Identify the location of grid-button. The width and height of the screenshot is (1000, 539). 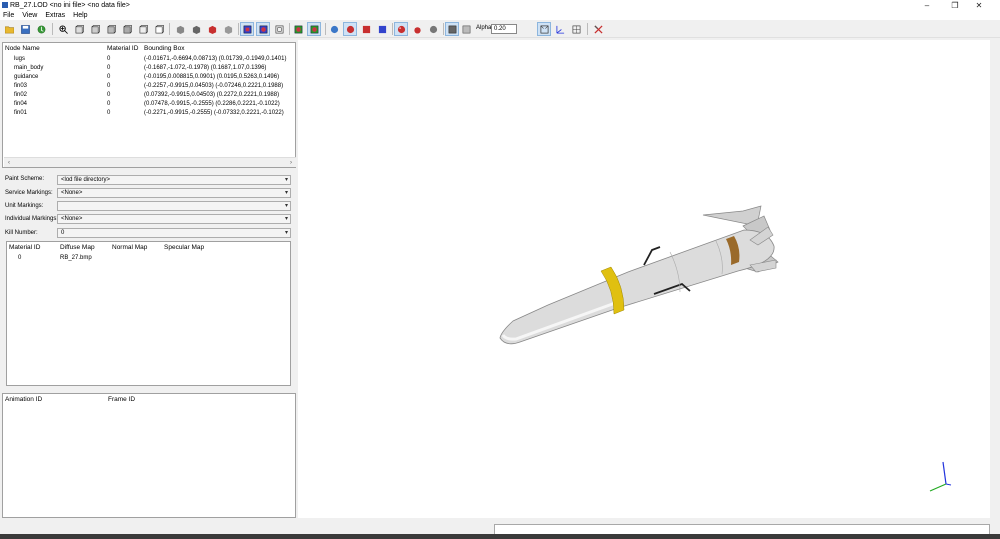
(576, 29).